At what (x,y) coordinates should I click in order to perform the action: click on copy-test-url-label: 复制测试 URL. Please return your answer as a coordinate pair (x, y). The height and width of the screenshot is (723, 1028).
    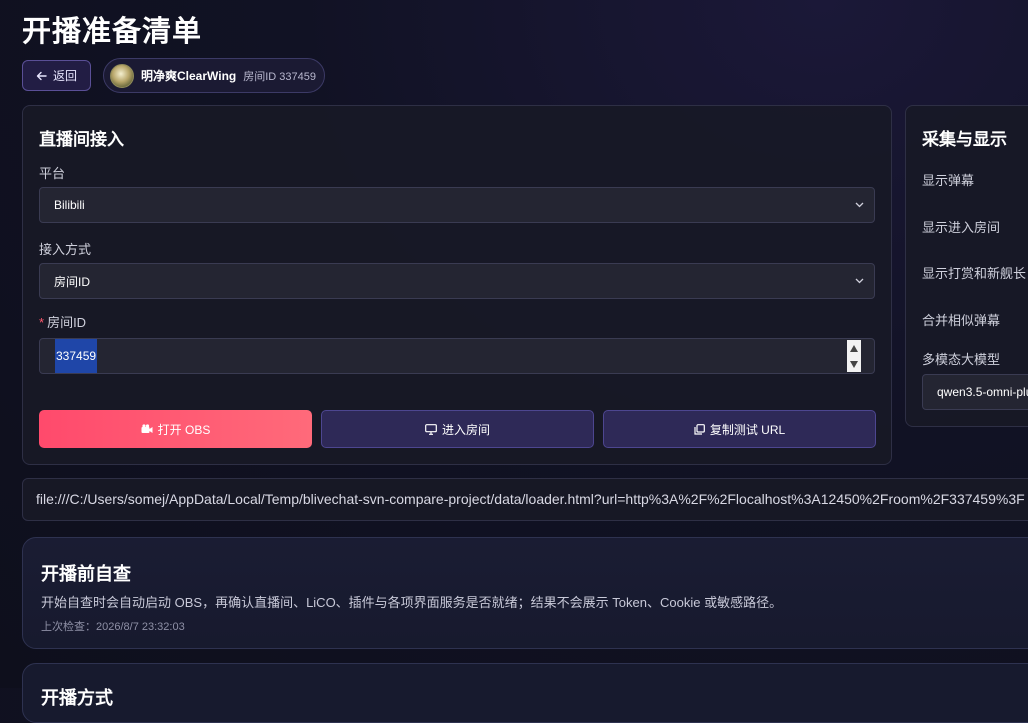
    Looking at the image, I should click on (747, 429).